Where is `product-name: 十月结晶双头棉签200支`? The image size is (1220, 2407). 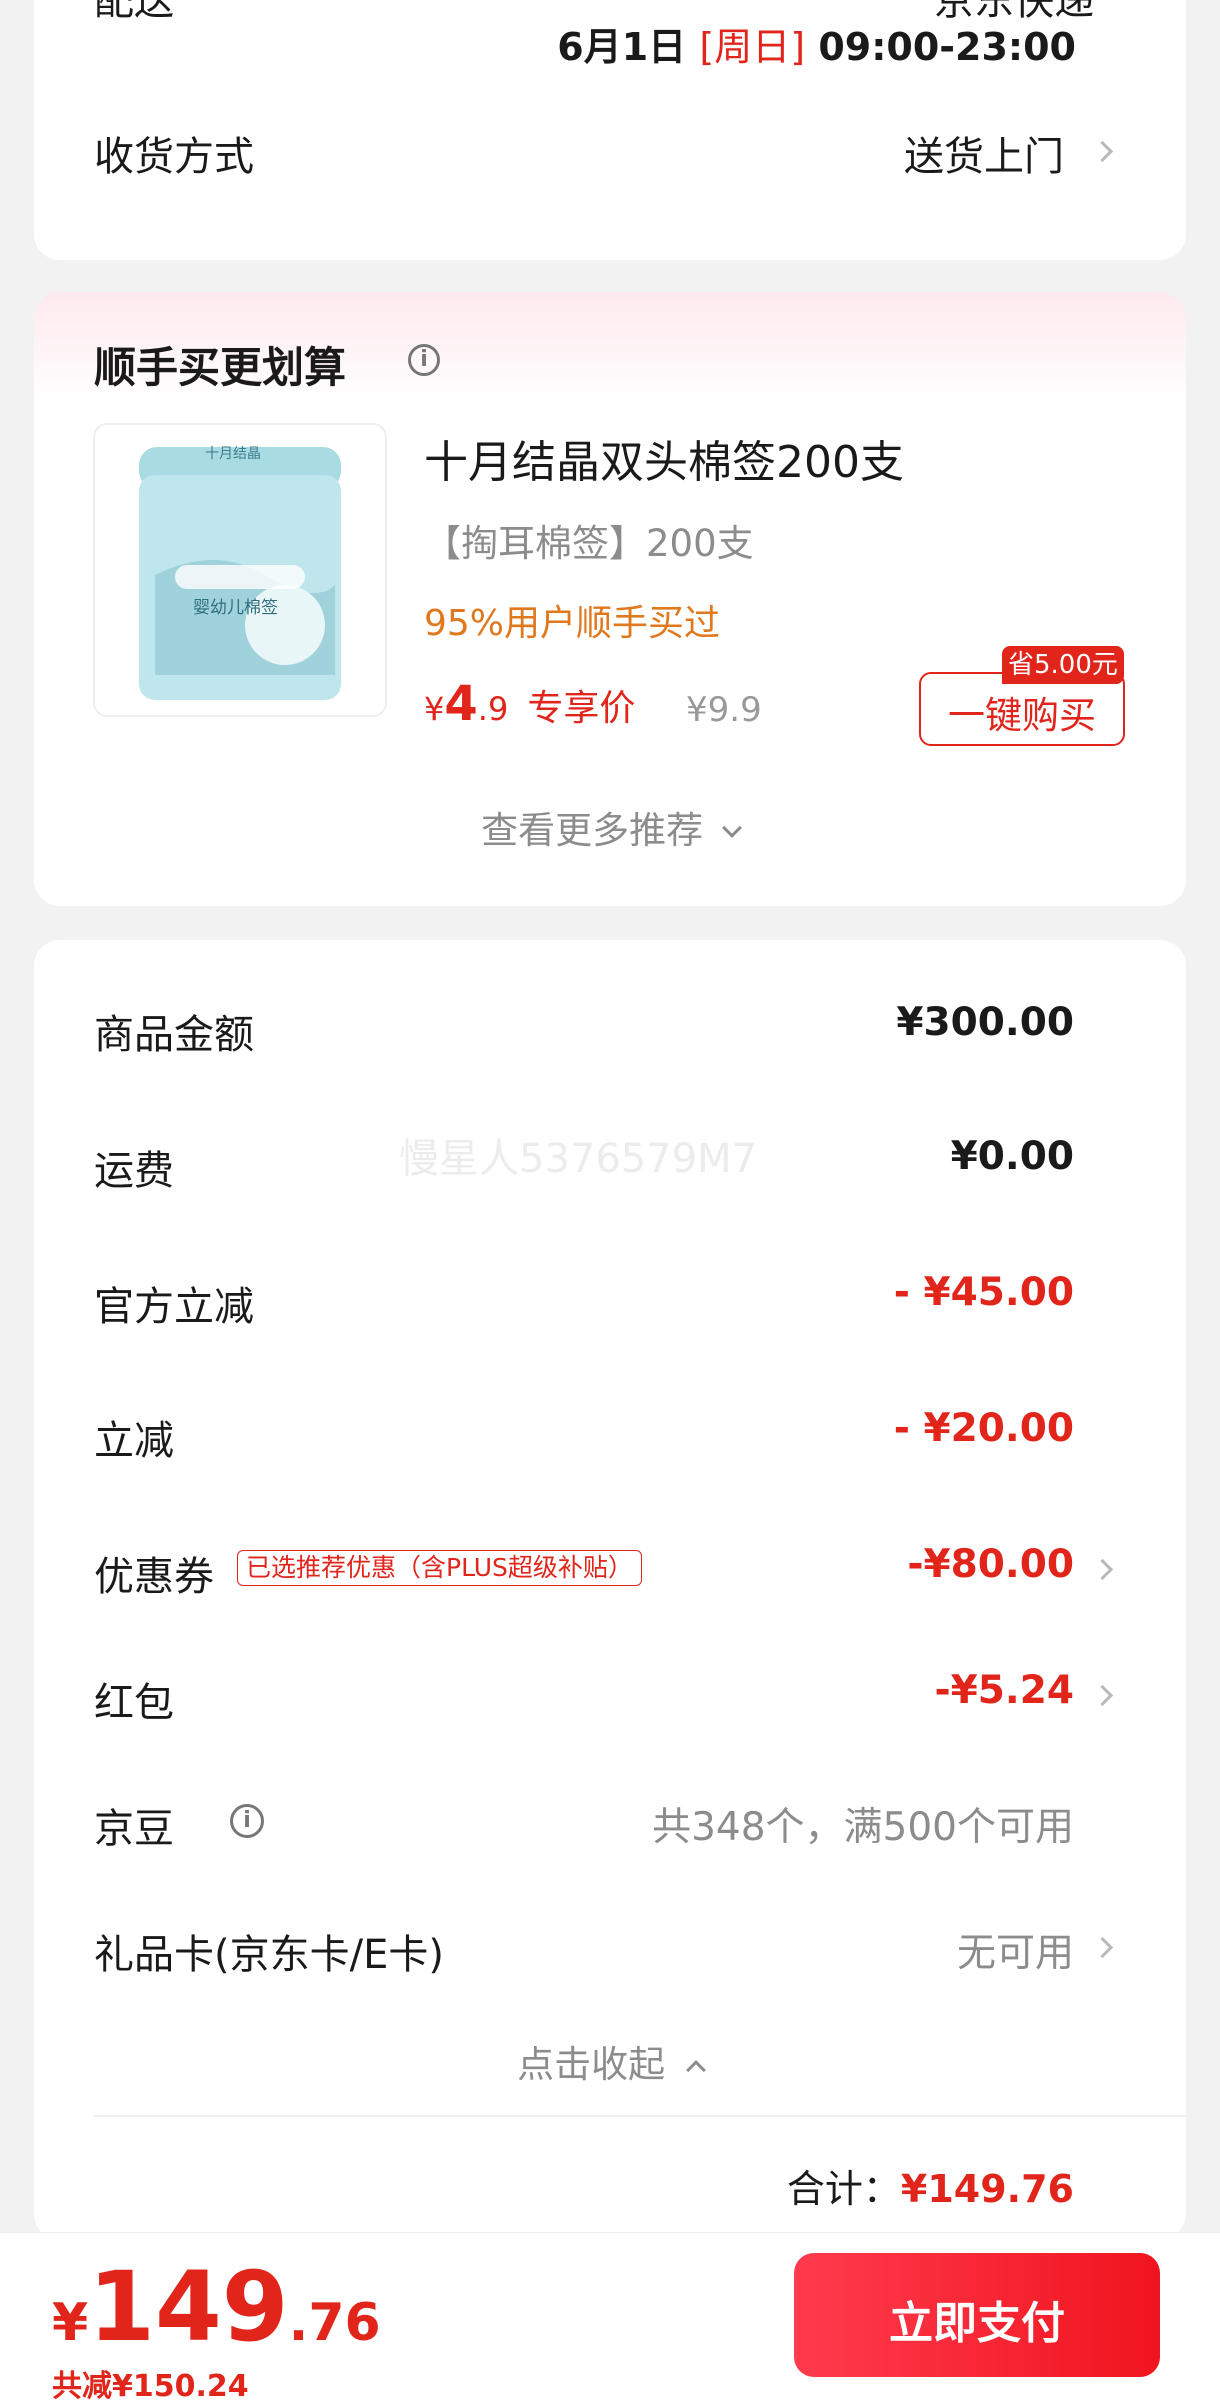 product-name: 十月结晶双头棉签200支 is located at coordinates (664, 458).